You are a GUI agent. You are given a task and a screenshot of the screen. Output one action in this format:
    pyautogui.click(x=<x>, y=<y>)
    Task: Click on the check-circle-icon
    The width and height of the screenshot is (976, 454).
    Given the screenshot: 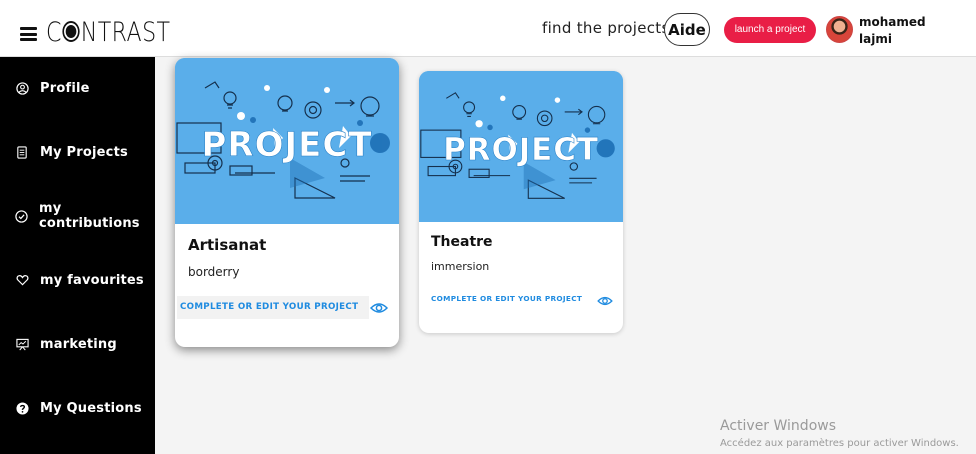 What is the action you would take?
    pyautogui.click(x=21, y=216)
    